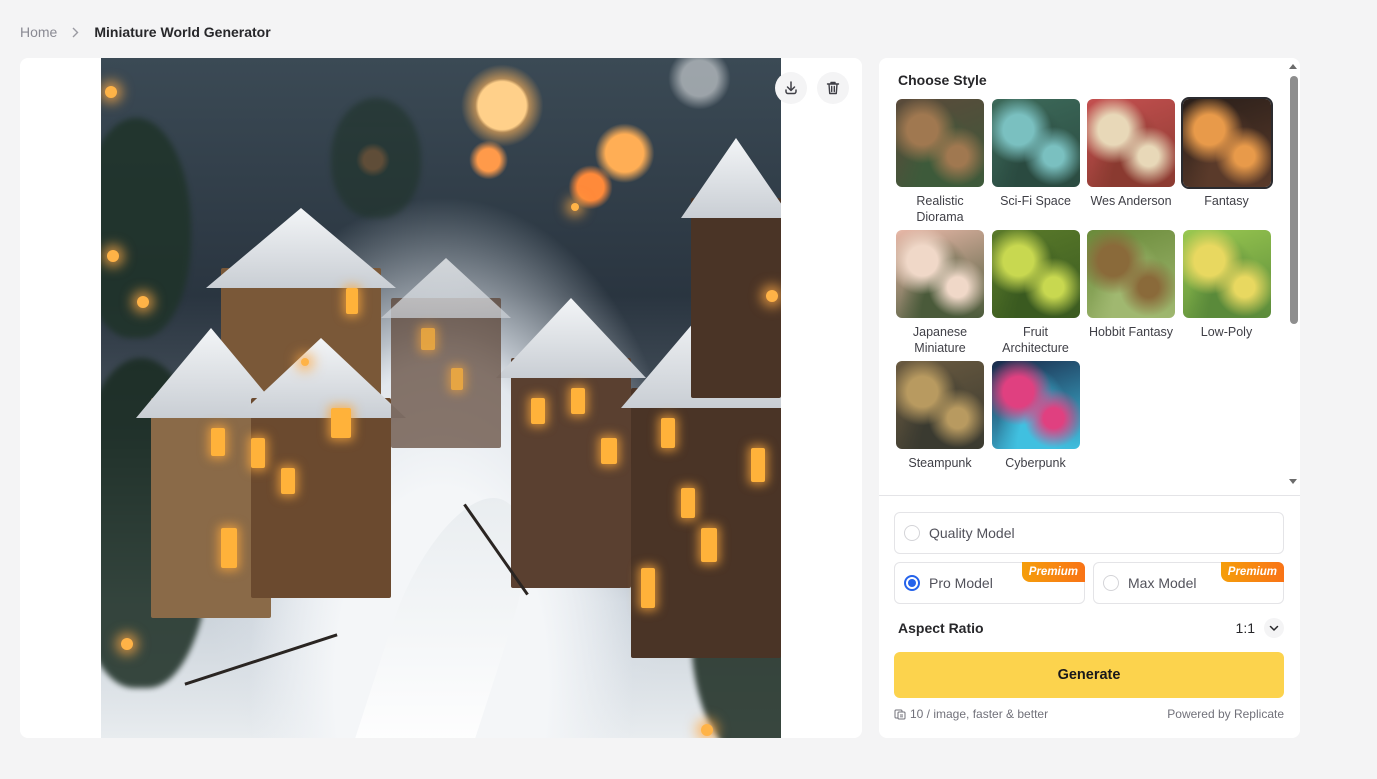 This screenshot has height=779, width=1377. I want to click on delete-button, so click(833, 88).